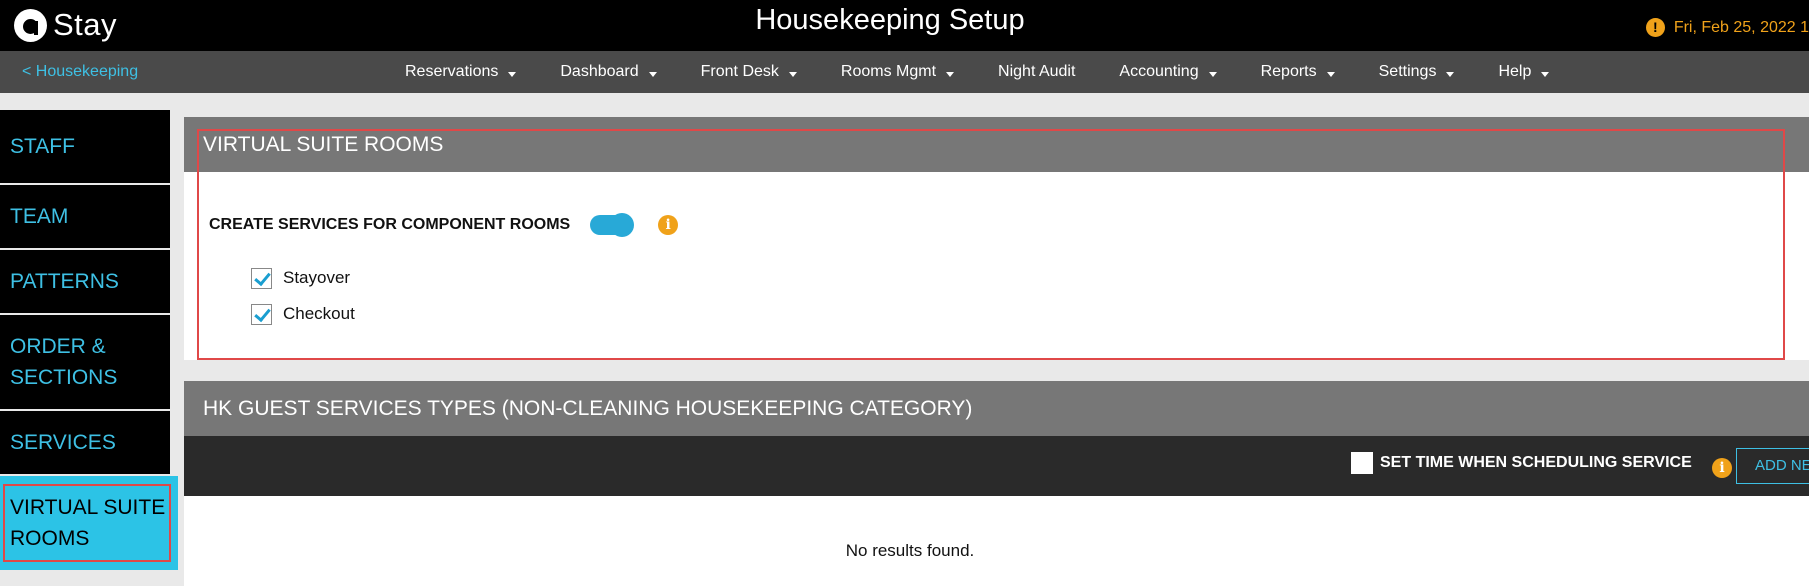  What do you see at coordinates (452, 71) in the screenshot?
I see `nav-label: Reservations` at bounding box center [452, 71].